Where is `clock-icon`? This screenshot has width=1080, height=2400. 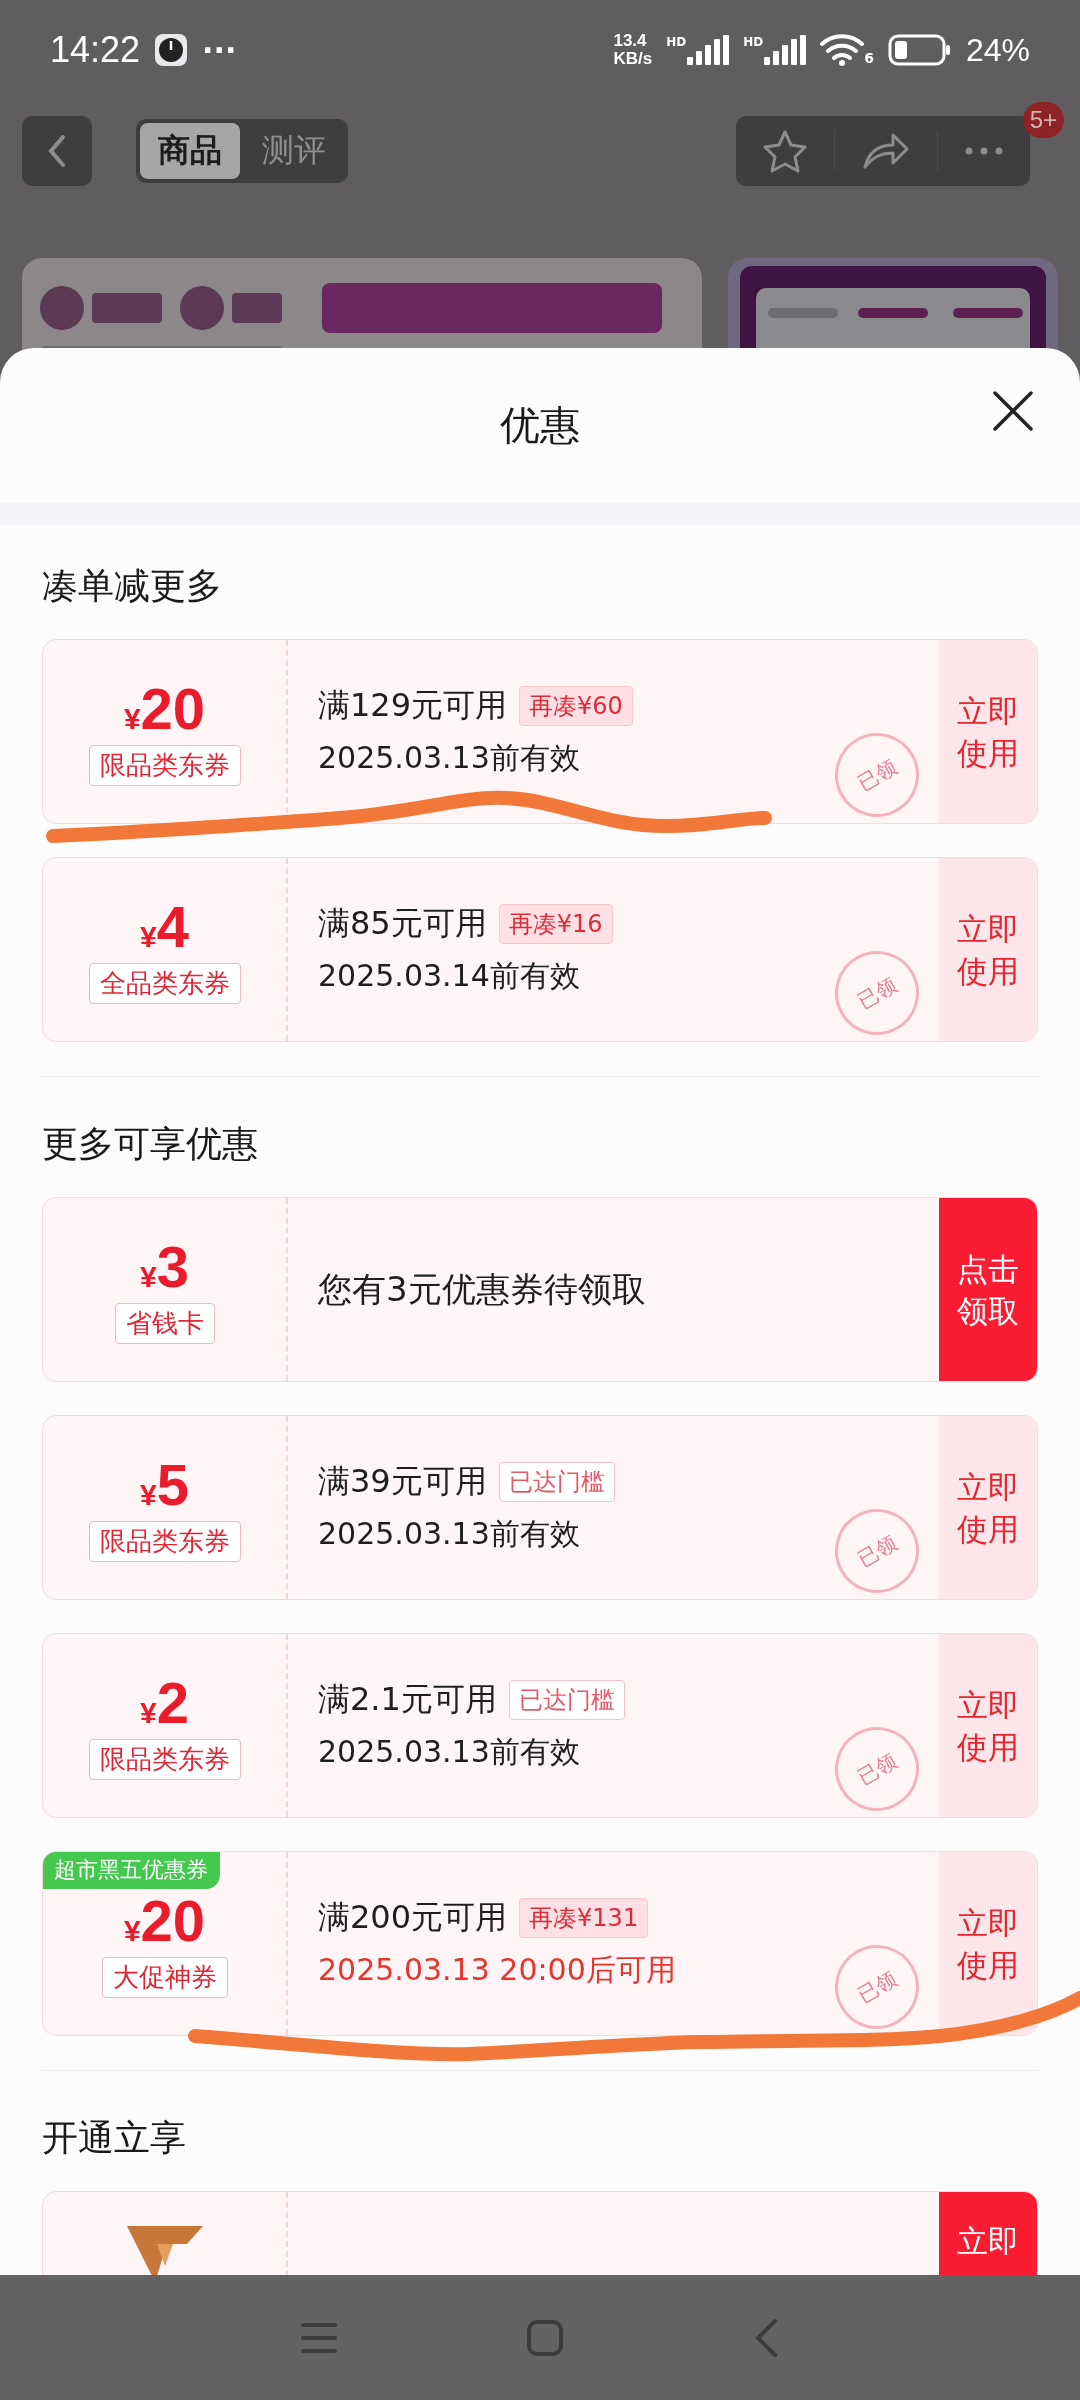
clock-icon is located at coordinates (171, 50).